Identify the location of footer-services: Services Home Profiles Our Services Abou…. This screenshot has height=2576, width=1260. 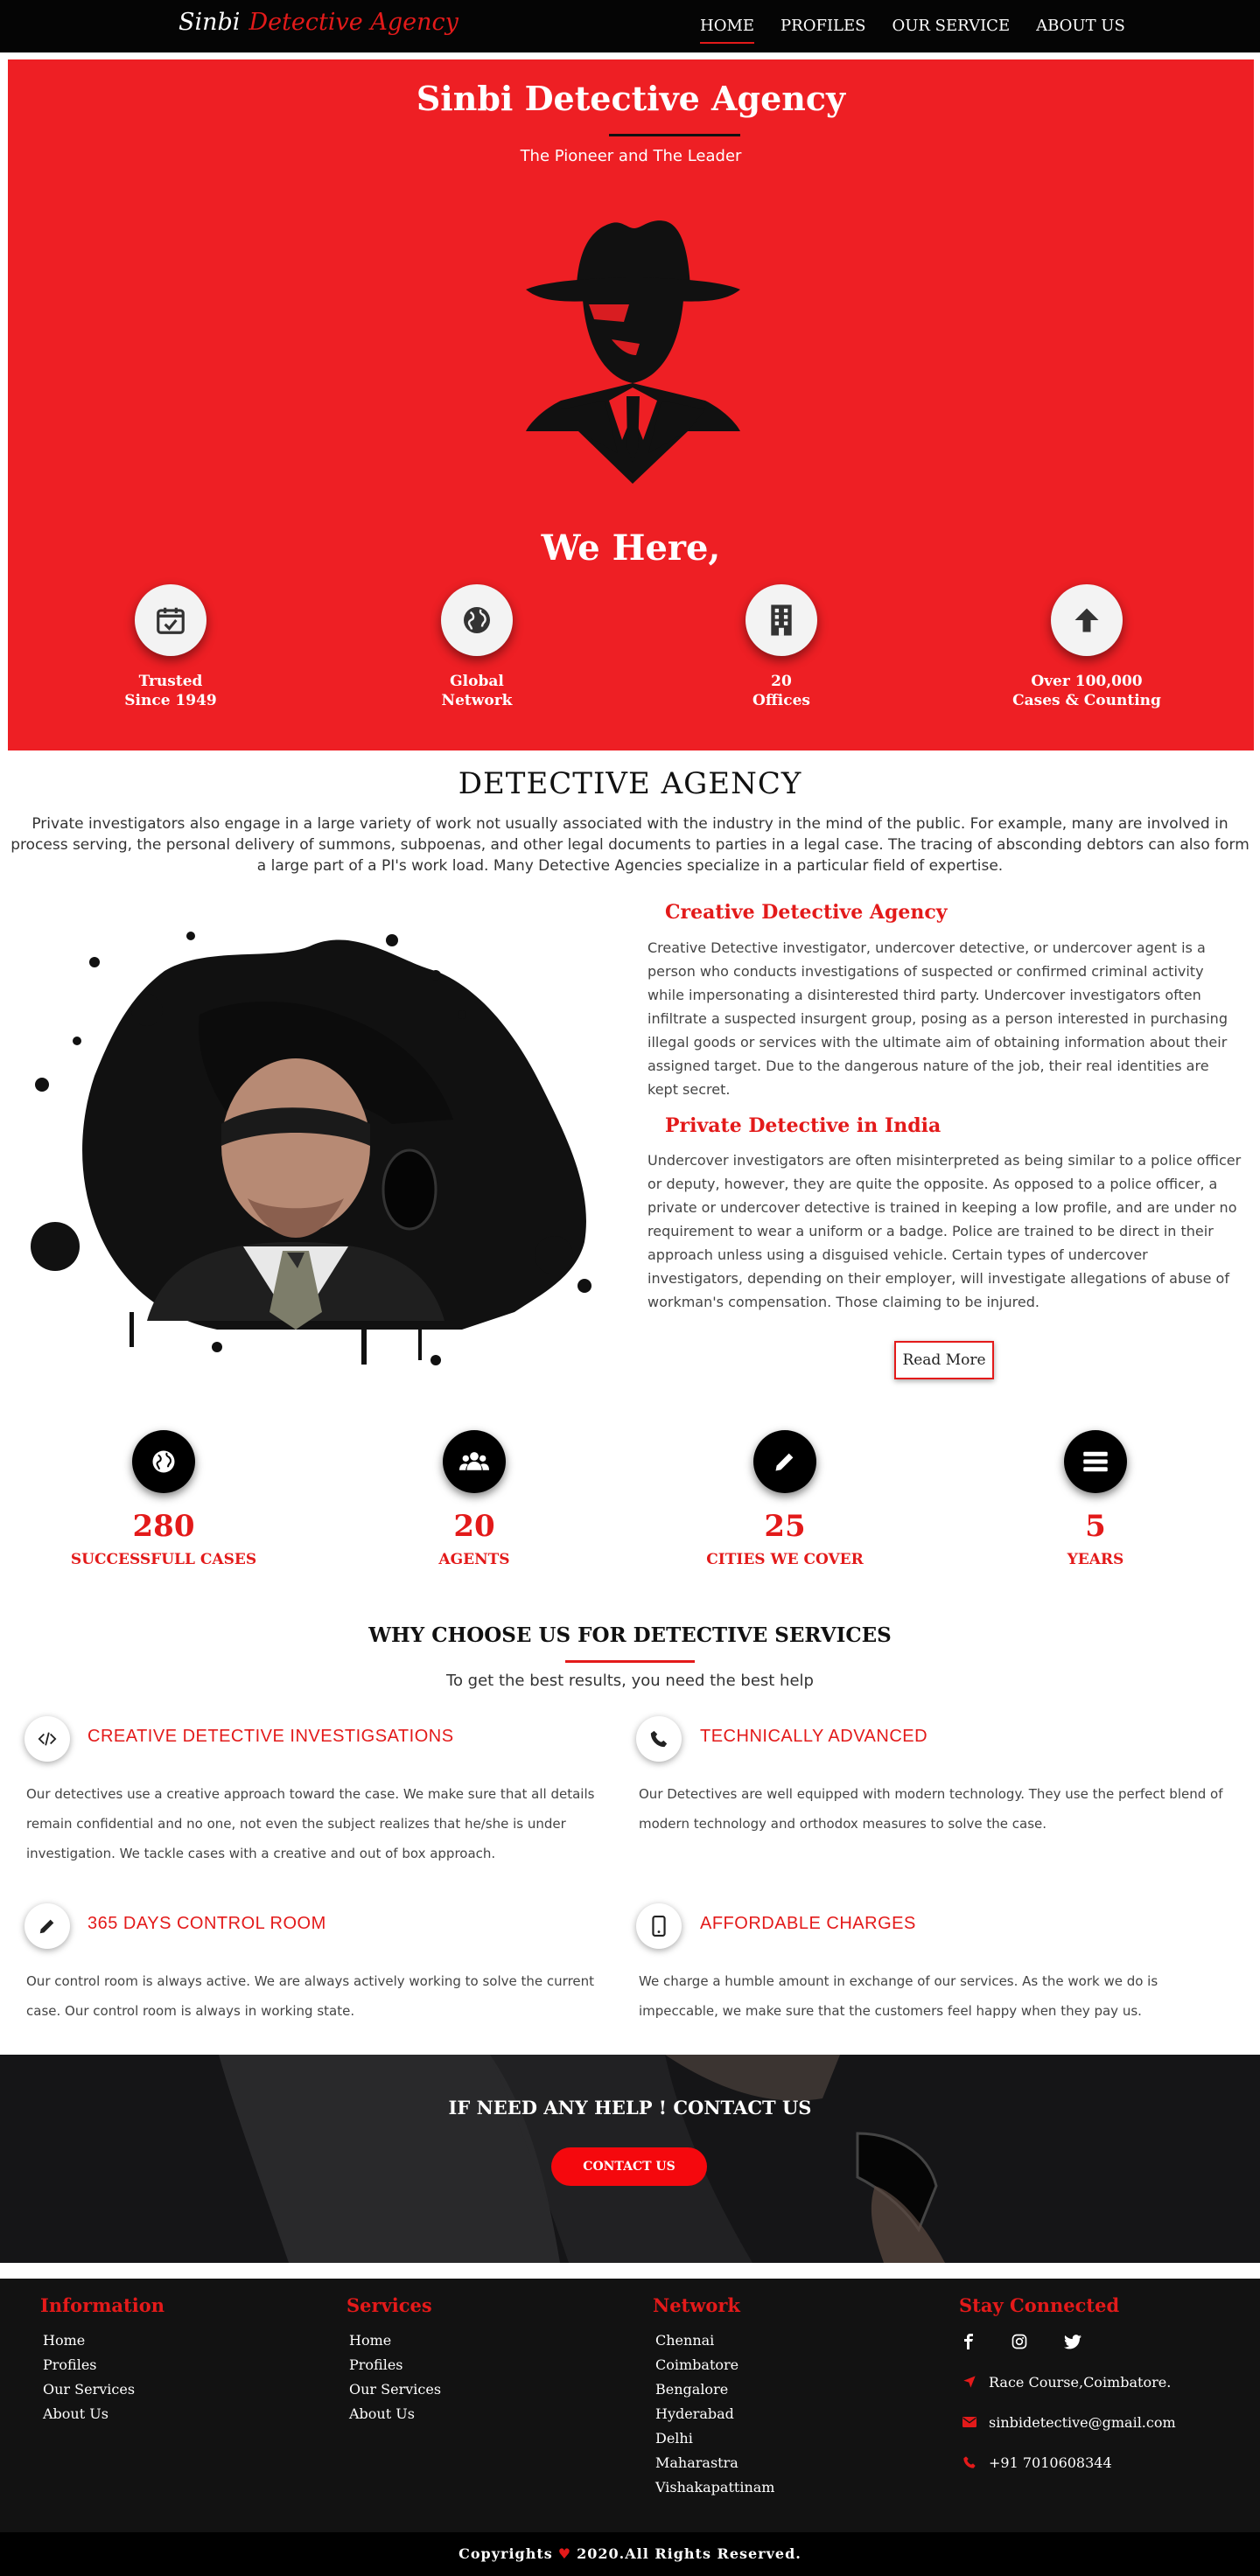
(393, 2360).